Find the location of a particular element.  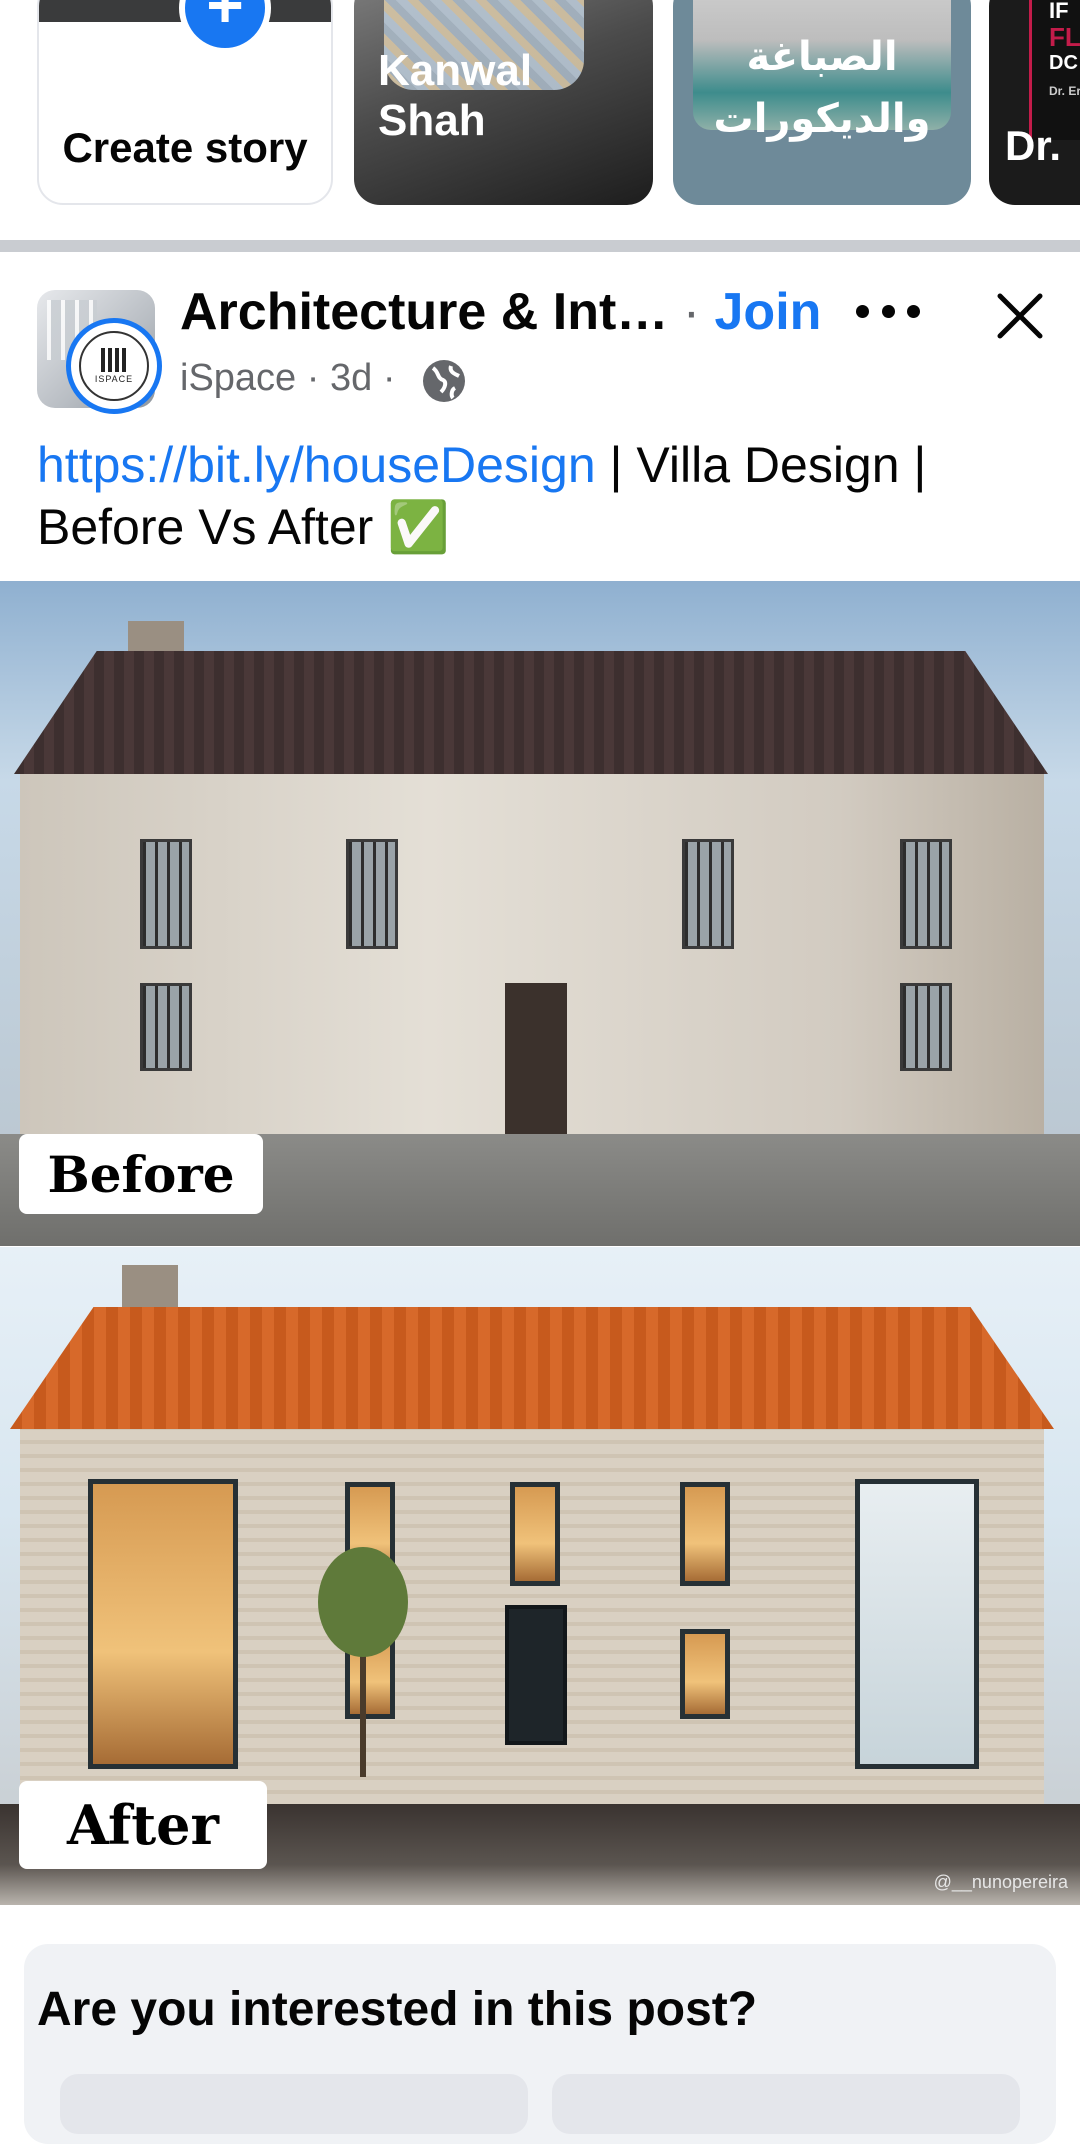

plus-icon: + is located at coordinates (225, 27).